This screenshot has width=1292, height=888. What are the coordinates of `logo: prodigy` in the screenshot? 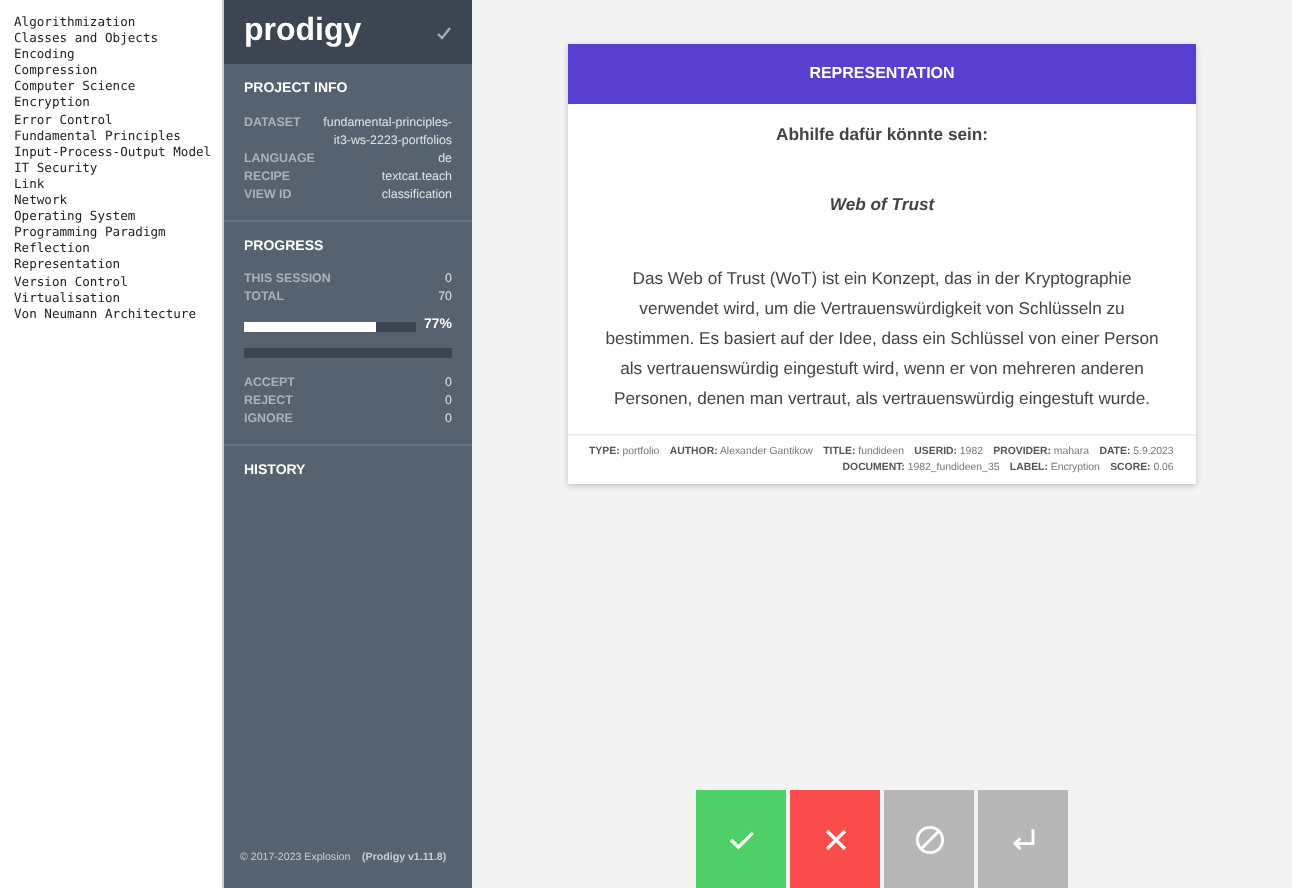 It's located at (303, 32).